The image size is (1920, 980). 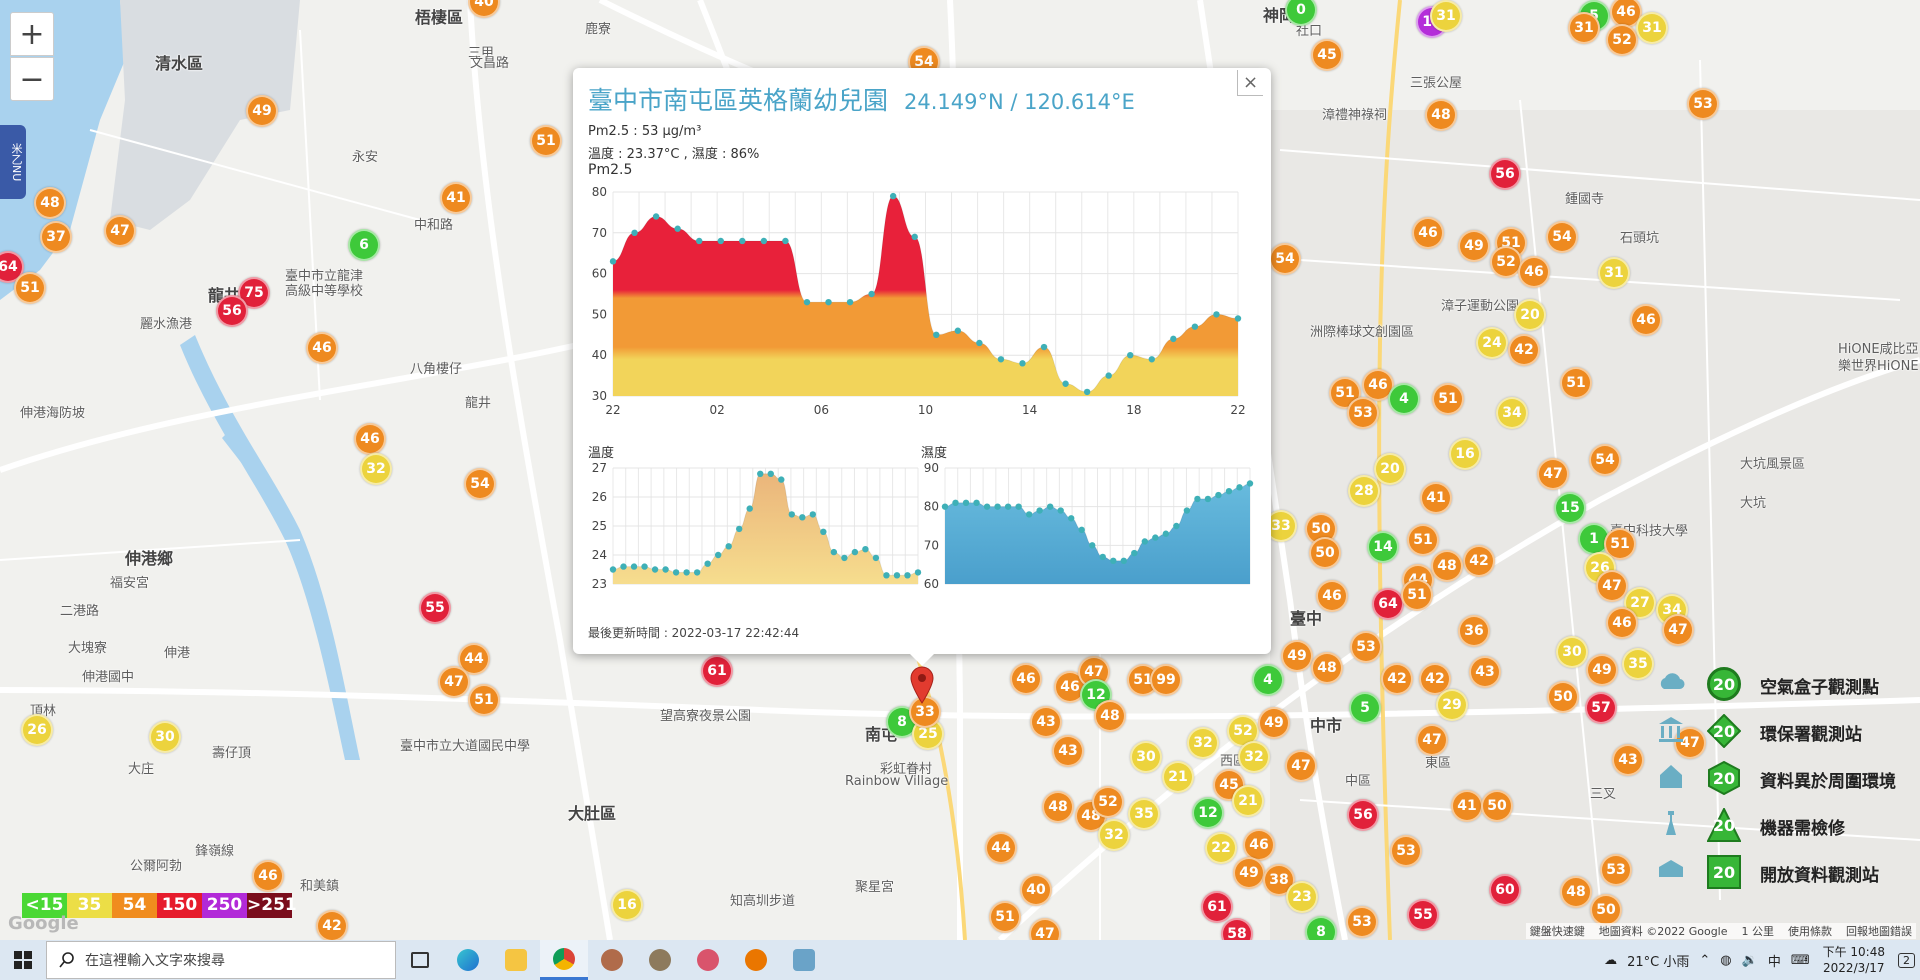 What do you see at coordinates (1758, 931) in the screenshot?
I see `map-scale: 1 公里` at bounding box center [1758, 931].